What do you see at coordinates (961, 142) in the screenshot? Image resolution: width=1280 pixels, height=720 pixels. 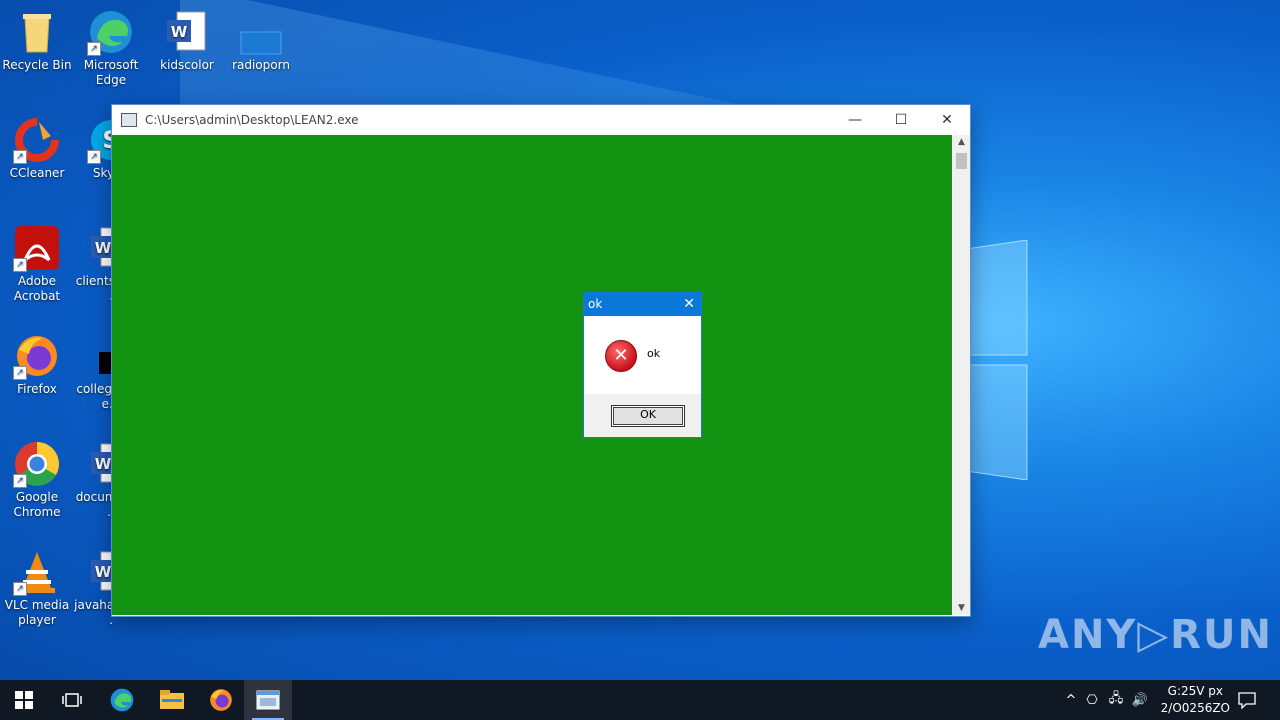 I see `scroll-up-arrow-icon: ▲` at bounding box center [961, 142].